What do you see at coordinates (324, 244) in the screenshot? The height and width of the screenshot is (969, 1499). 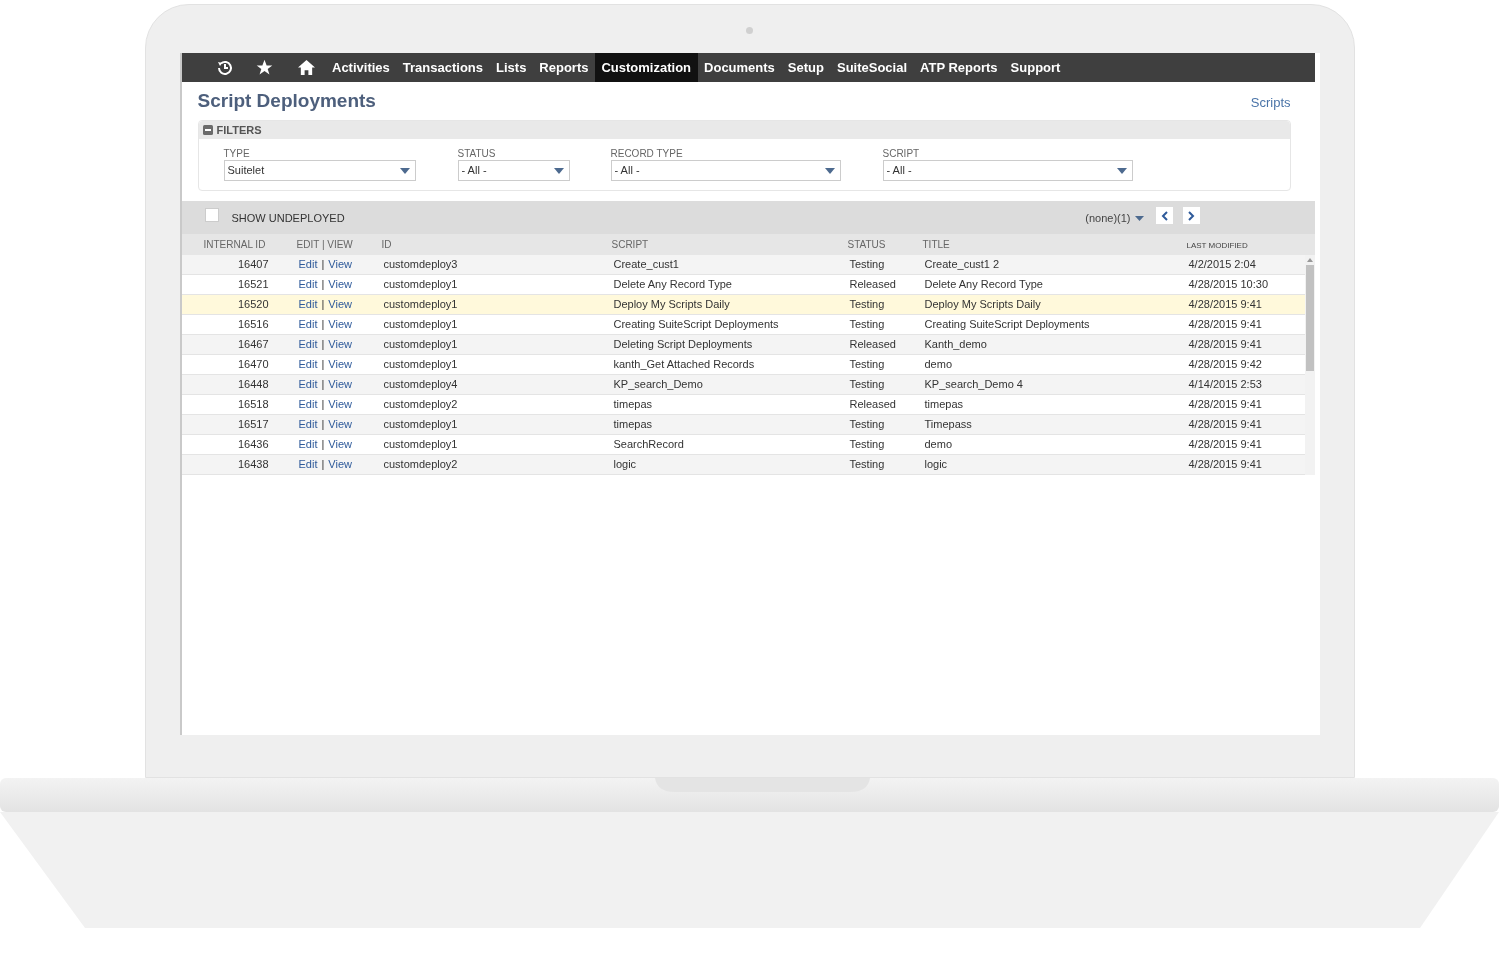 I see `column-header: EDIT | VIEW` at bounding box center [324, 244].